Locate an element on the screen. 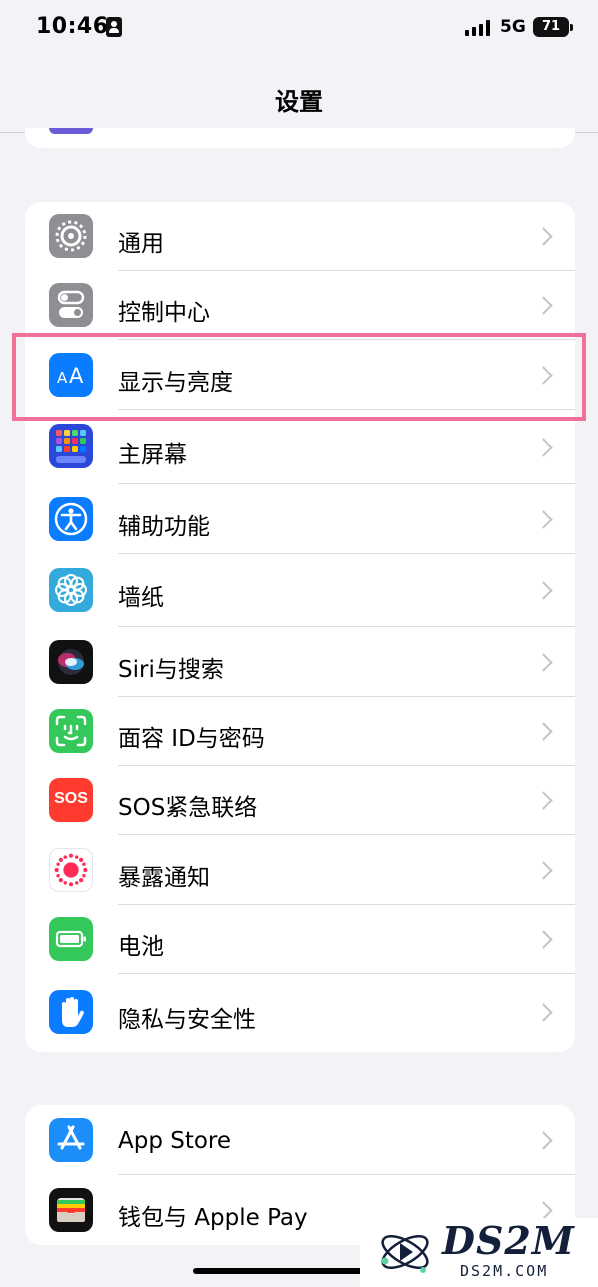  watermark: DS2M DS2M.COM is located at coordinates (479, 1252).